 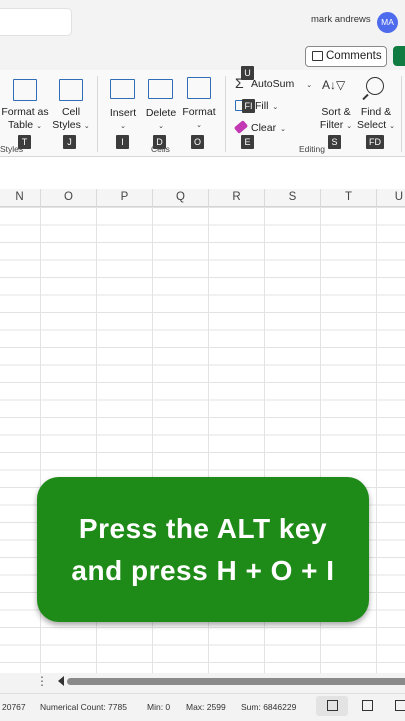 What do you see at coordinates (269, 707) in the screenshot?
I see `status-sum: Sum: 6846229` at bounding box center [269, 707].